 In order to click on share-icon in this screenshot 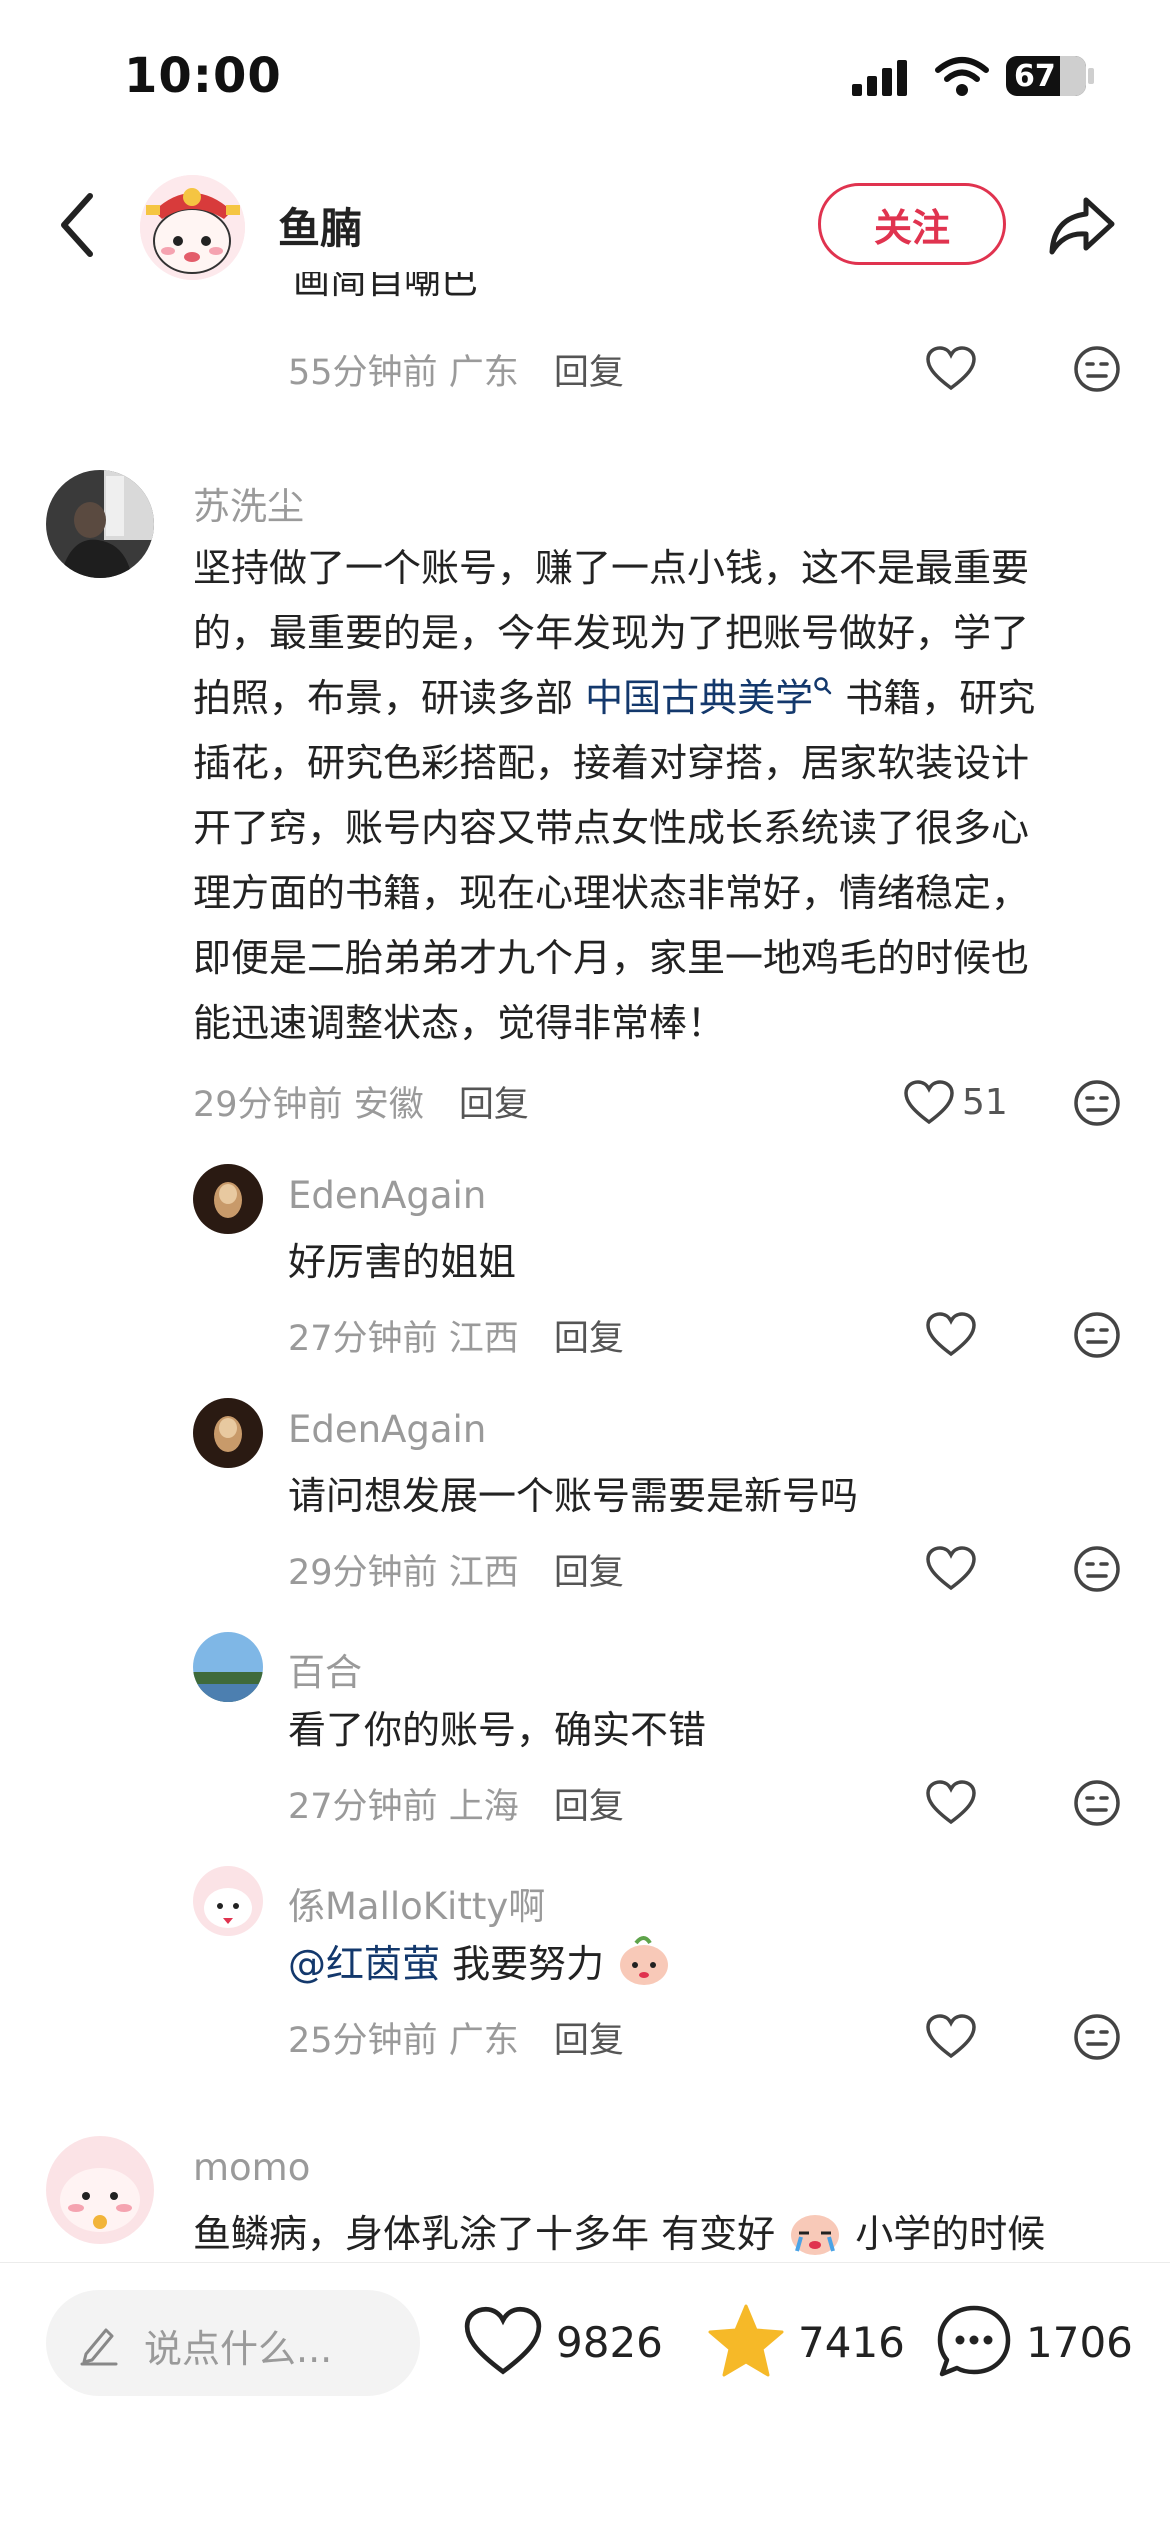, I will do `click(1082, 225)`.